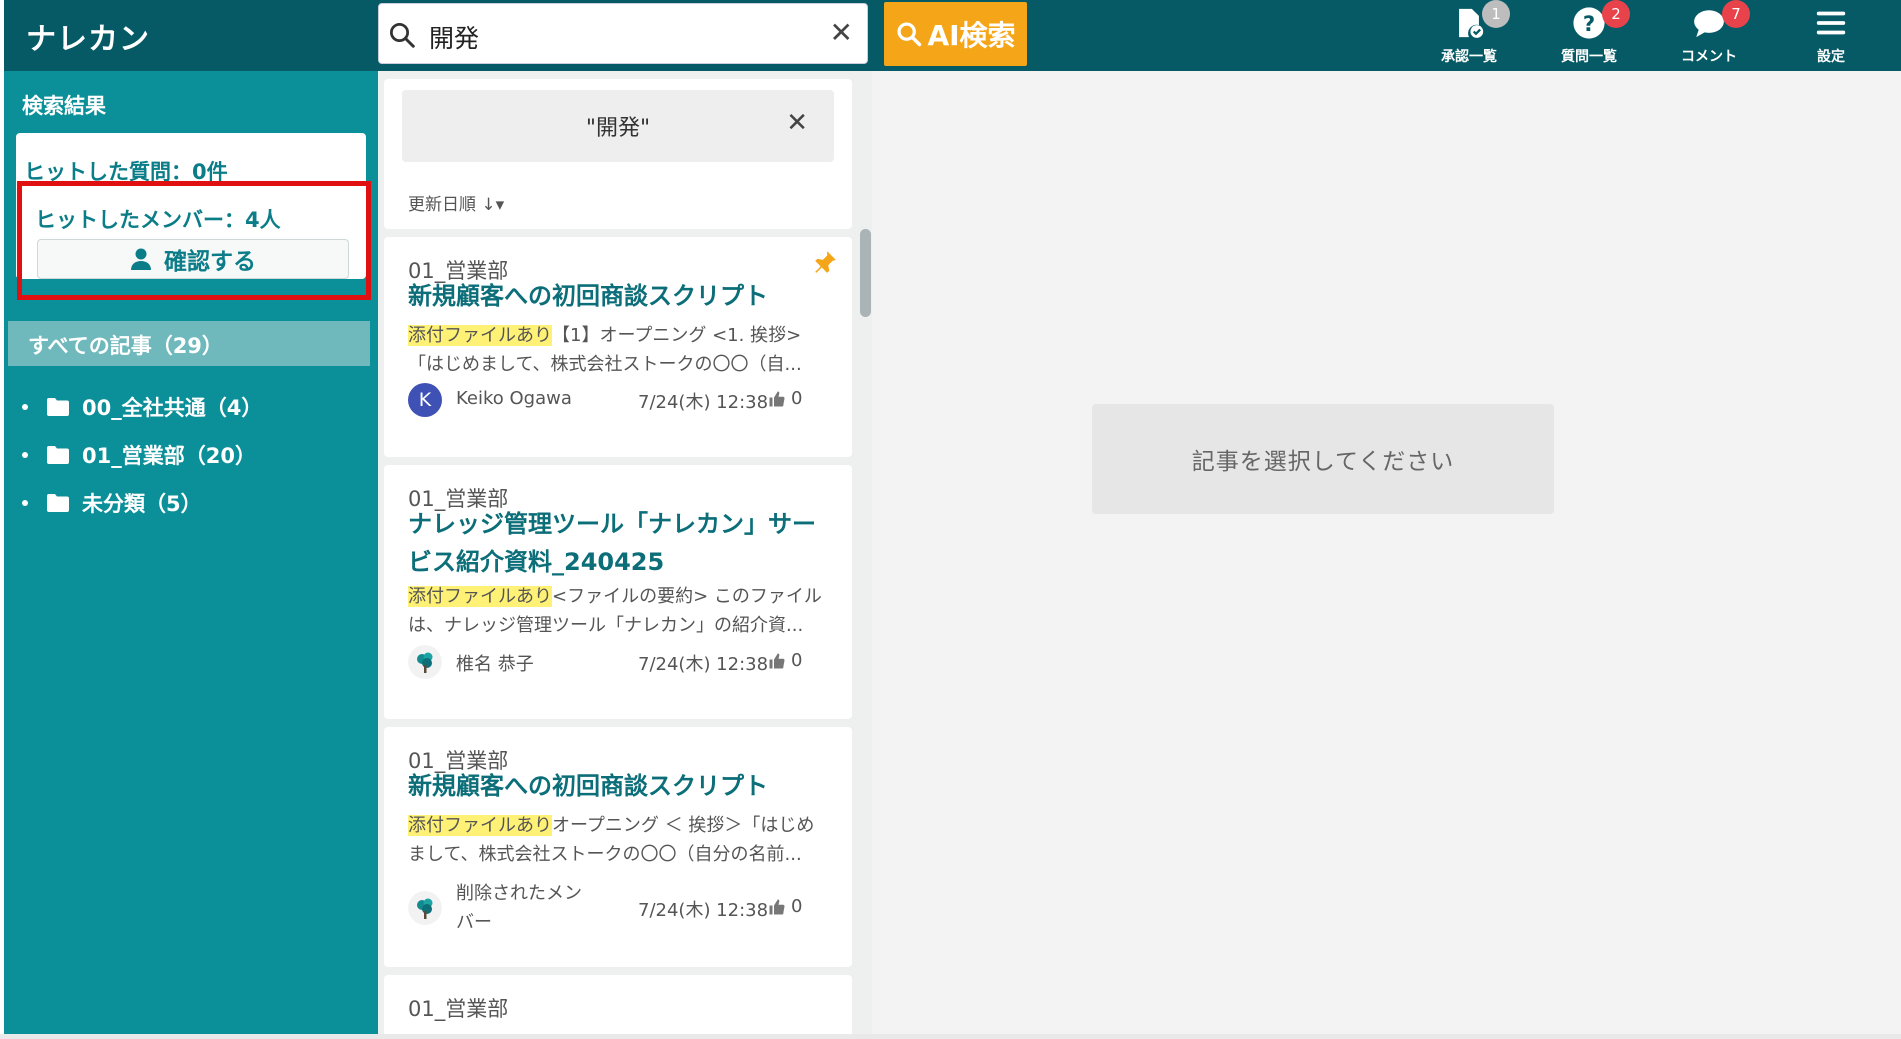 The height and width of the screenshot is (1039, 1901). What do you see at coordinates (425, 400) in the screenshot?
I see `avatar: K` at bounding box center [425, 400].